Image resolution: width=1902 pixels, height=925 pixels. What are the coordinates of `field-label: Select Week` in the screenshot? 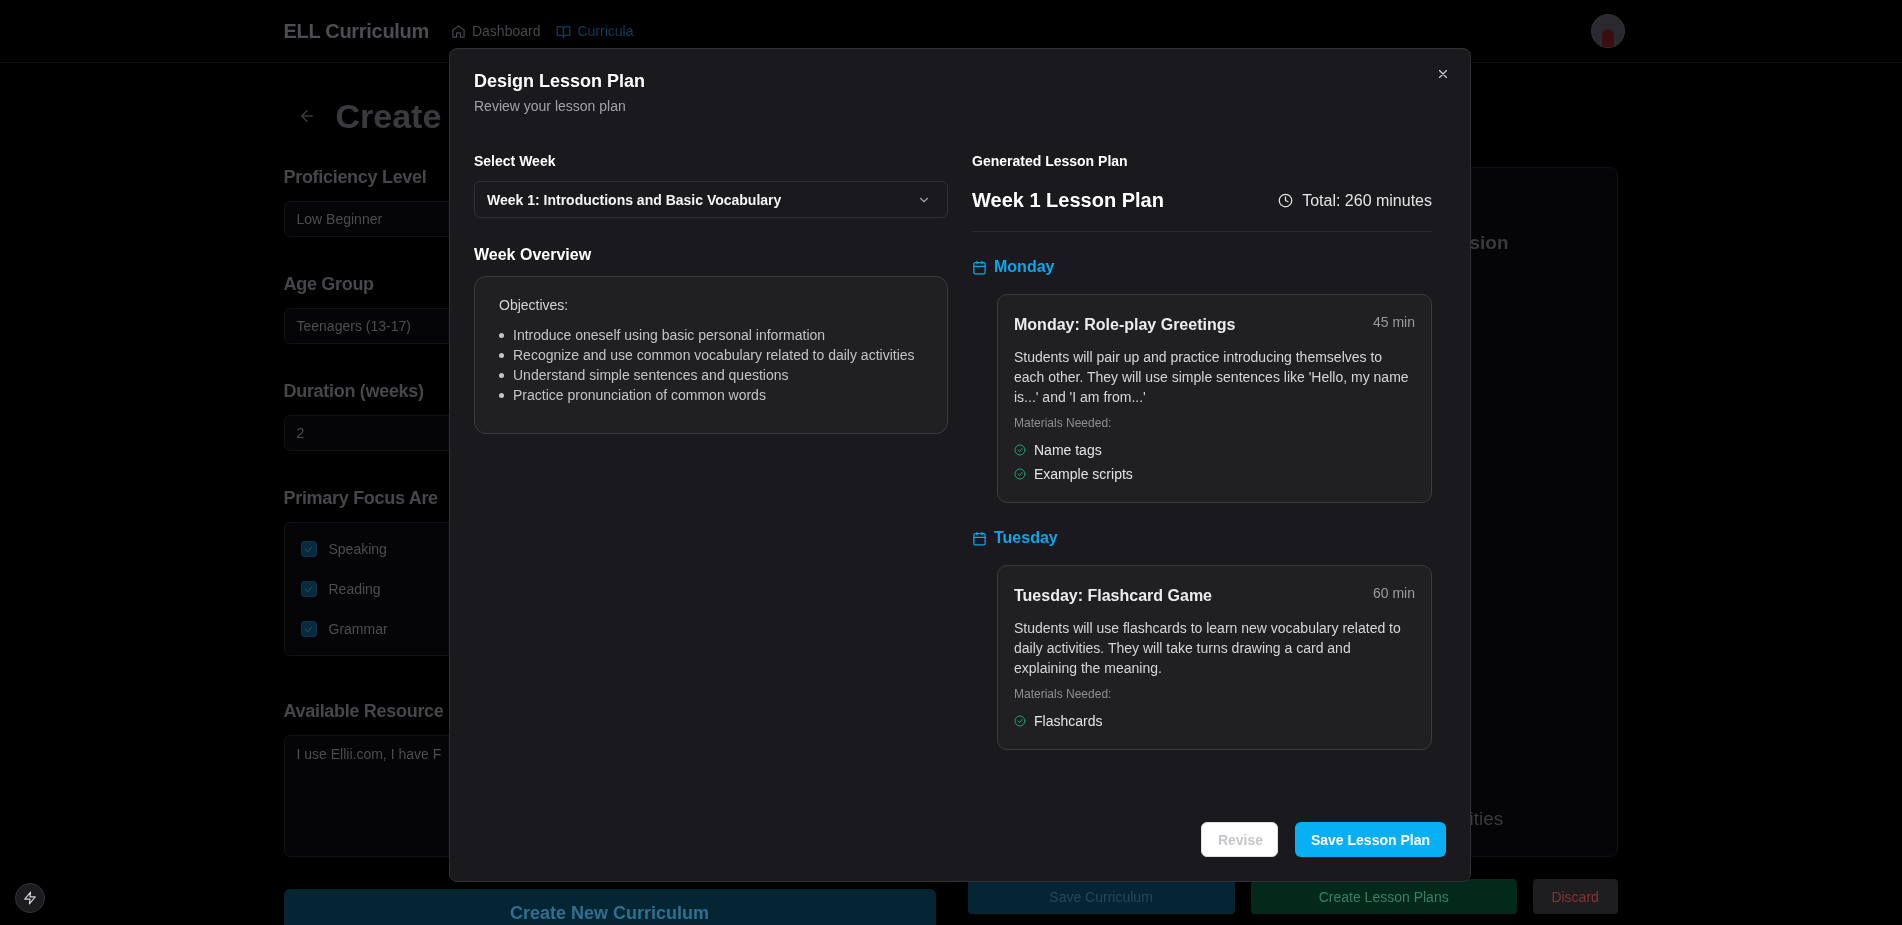 It's located at (515, 161).